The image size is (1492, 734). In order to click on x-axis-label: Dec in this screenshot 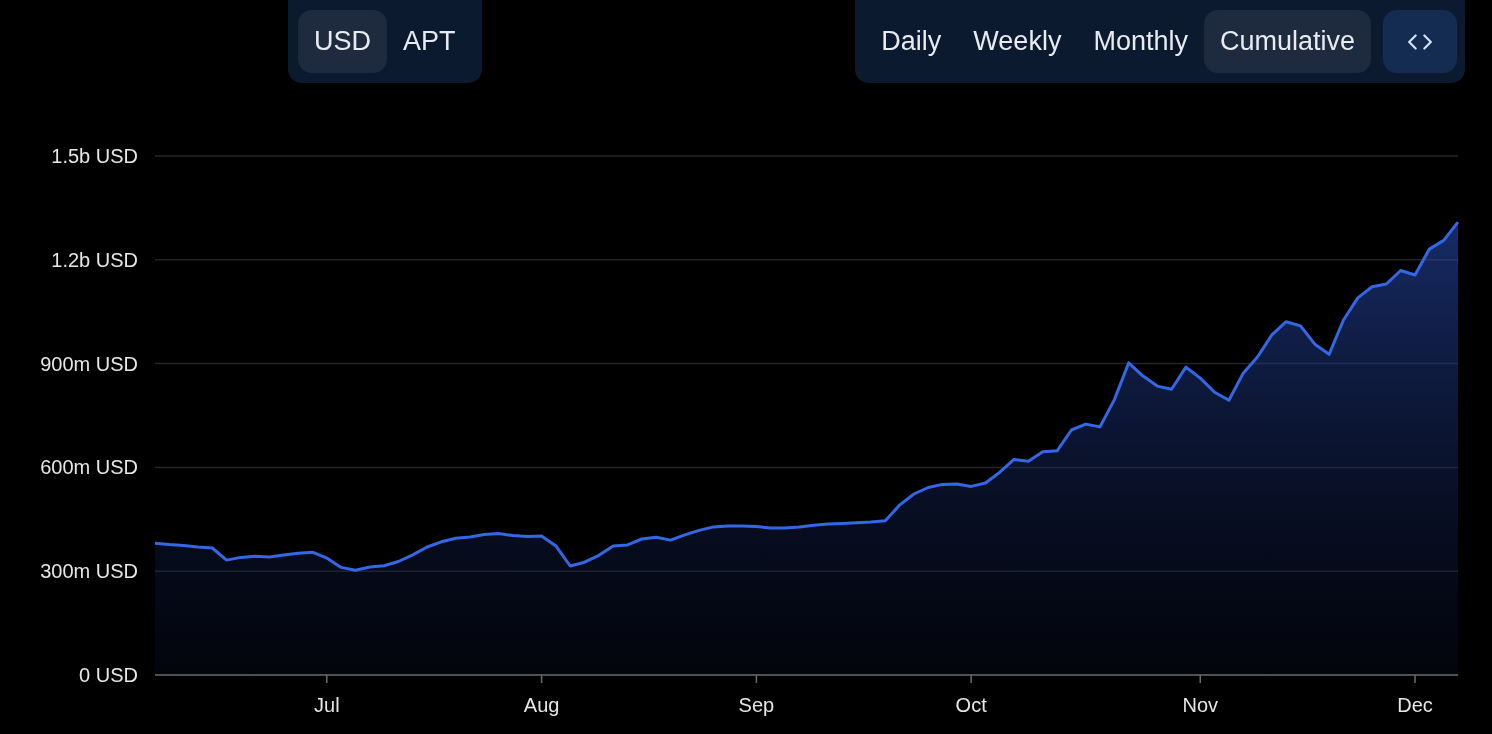, I will do `click(1415, 705)`.